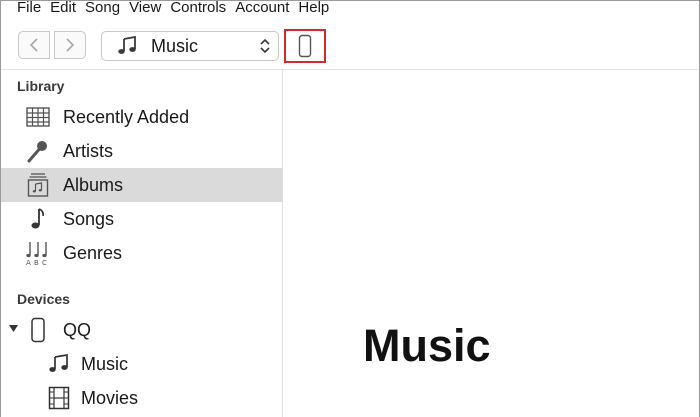 This screenshot has width=700, height=417. Describe the element at coordinates (350, 44) in the screenshot. I see `toolbar: Music` at that location.